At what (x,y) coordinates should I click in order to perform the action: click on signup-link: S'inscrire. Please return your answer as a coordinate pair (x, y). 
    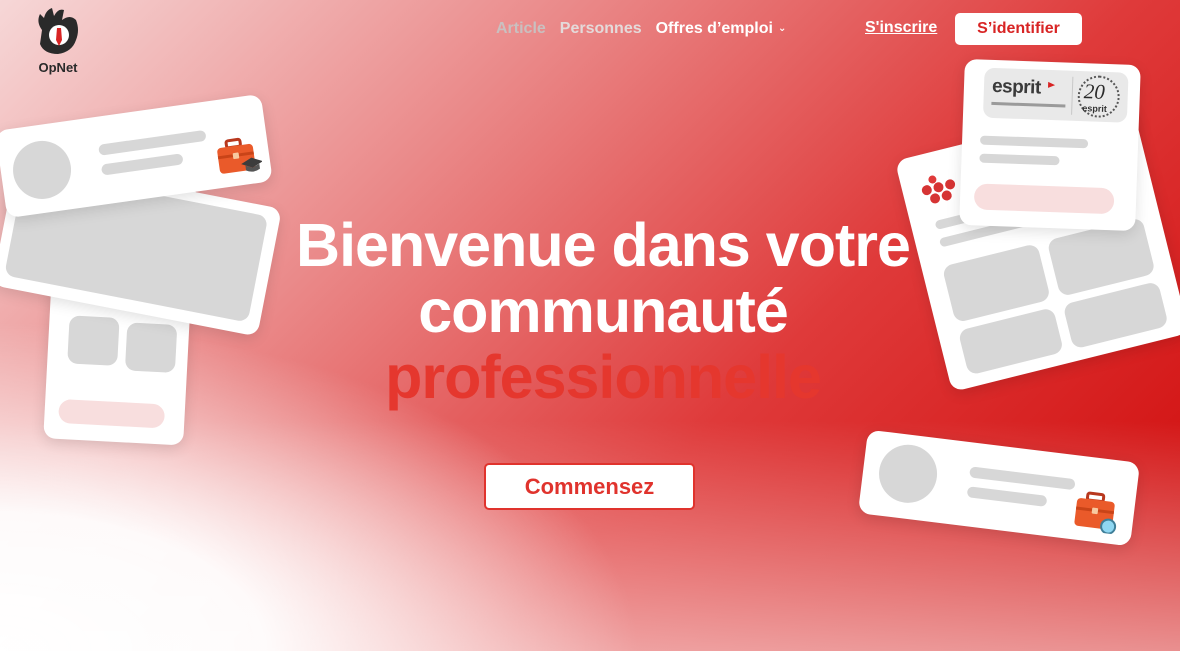
    Looking at the image, I should click on (901, 28).